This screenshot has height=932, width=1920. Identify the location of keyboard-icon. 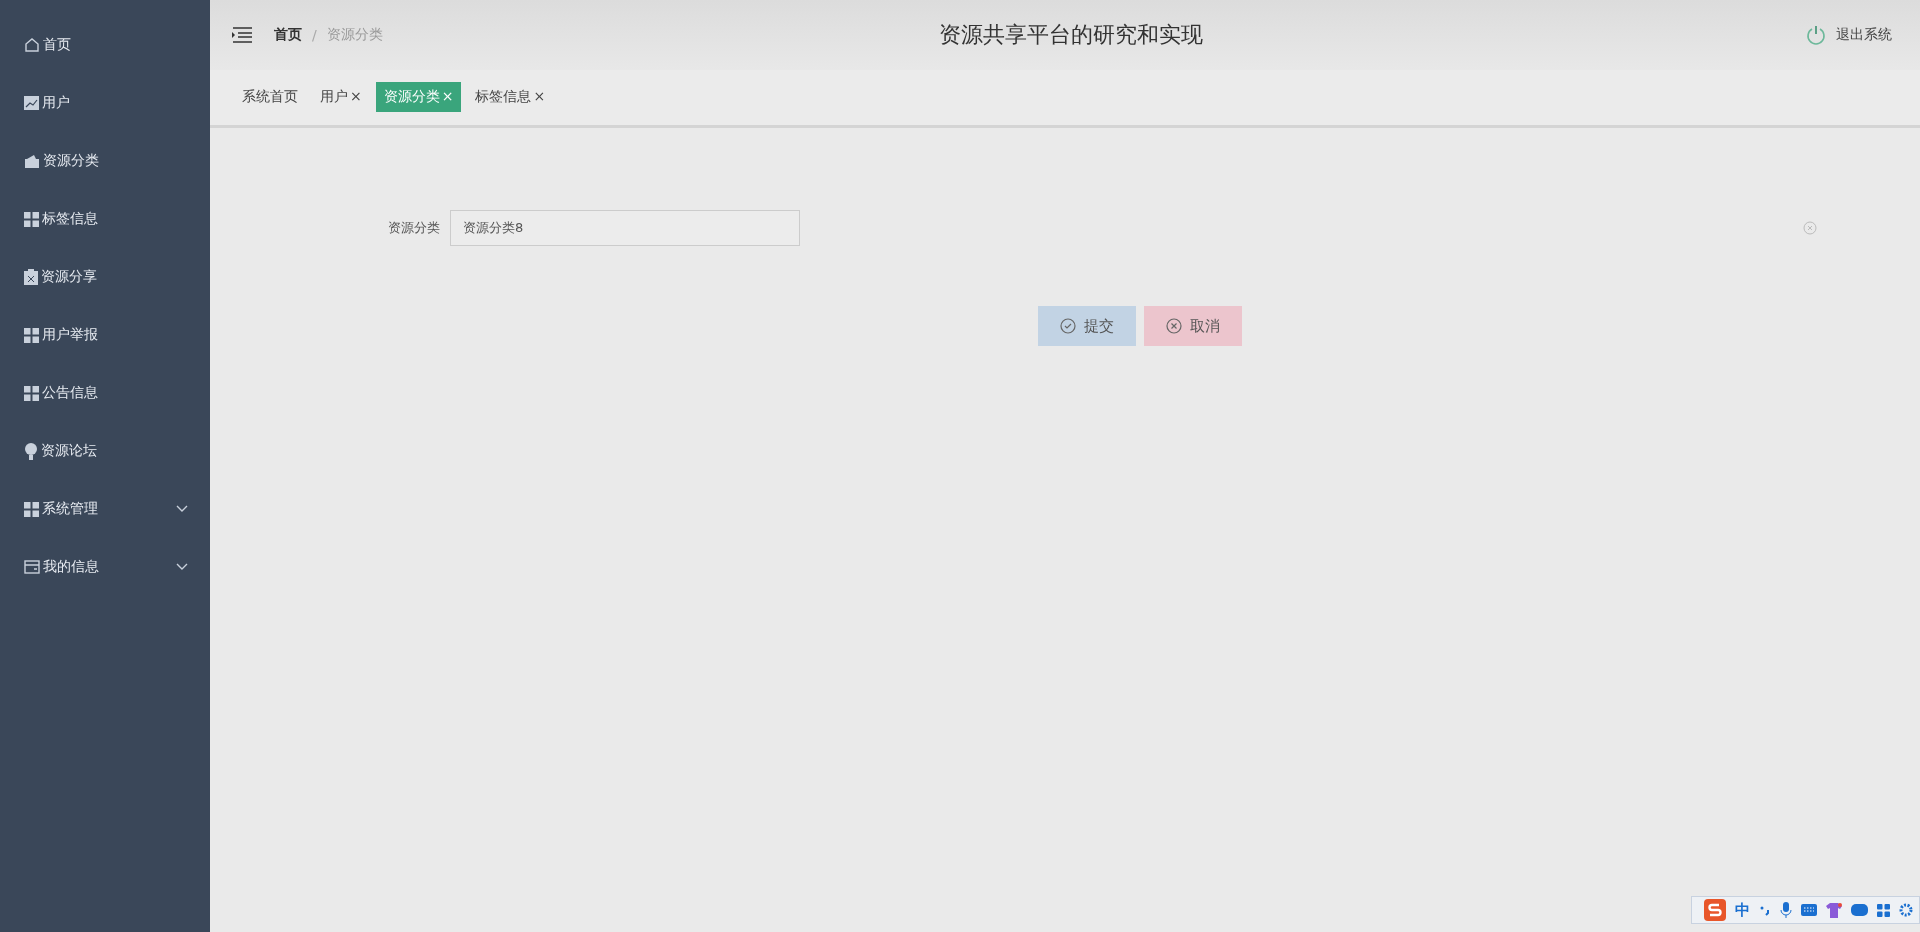
(1809, 910).